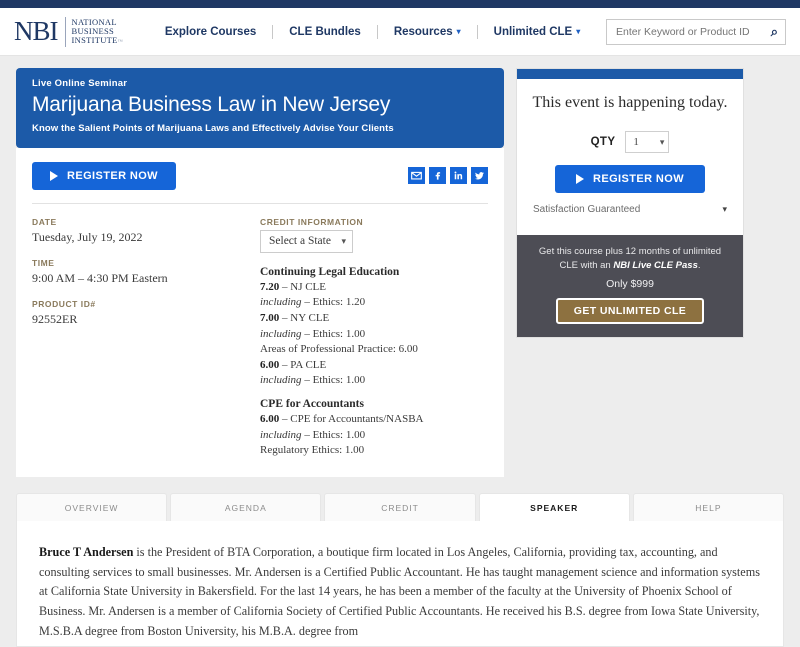 Image resolution: width=800 pixels, height=647 pixels. I want to click on meta-value-wrap: Tuesday, July 19, 2022, so click(146, 237).